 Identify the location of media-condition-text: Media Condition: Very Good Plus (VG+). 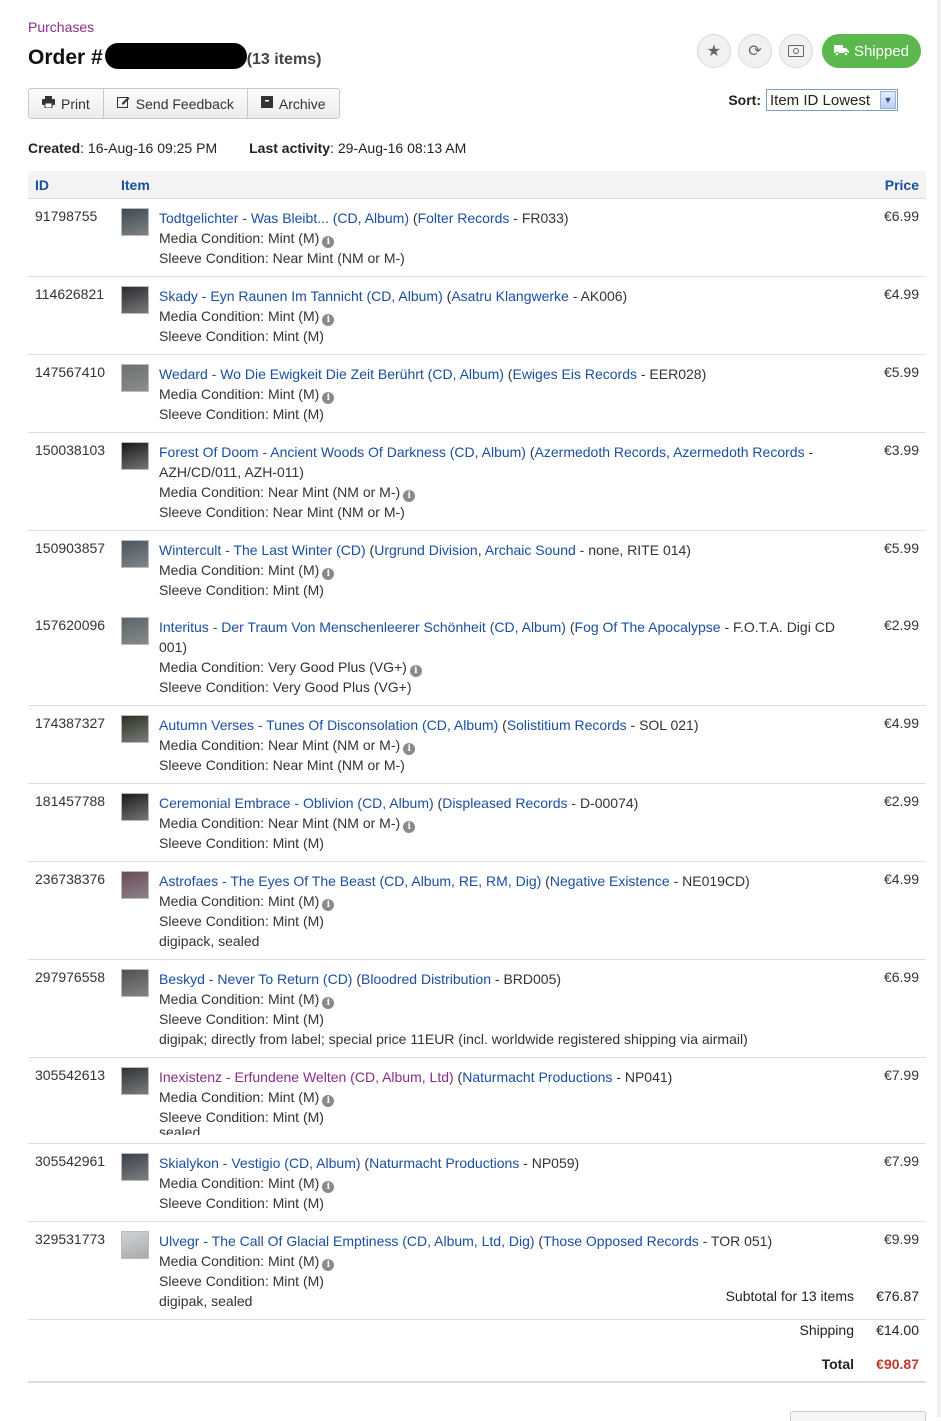
(283, 667).